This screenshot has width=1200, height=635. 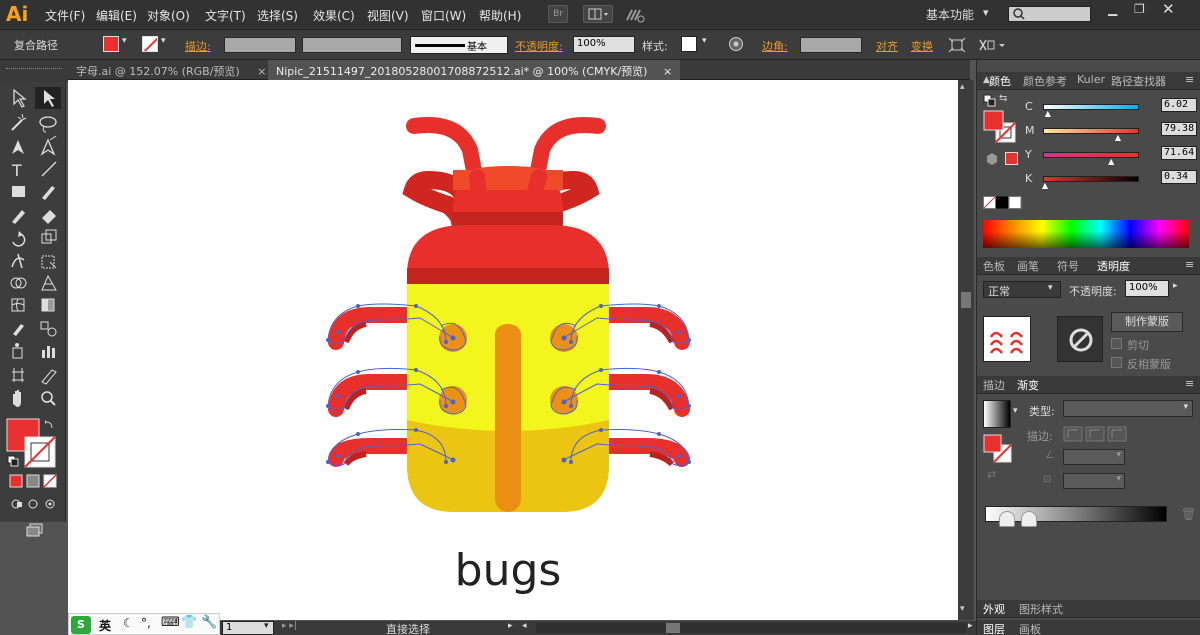 I want to click on draw-normal-icon, so click(x=16, y=504).